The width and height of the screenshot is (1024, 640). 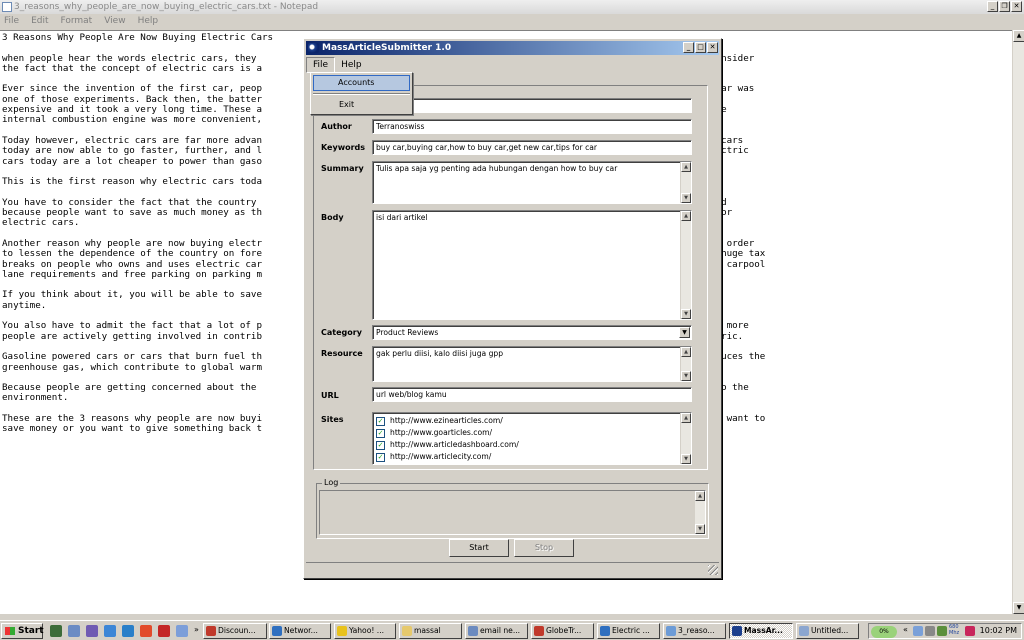 I want to click on system-tray: 0% « 680 Mhz 10:02 PM, so click(x=945, y=631).